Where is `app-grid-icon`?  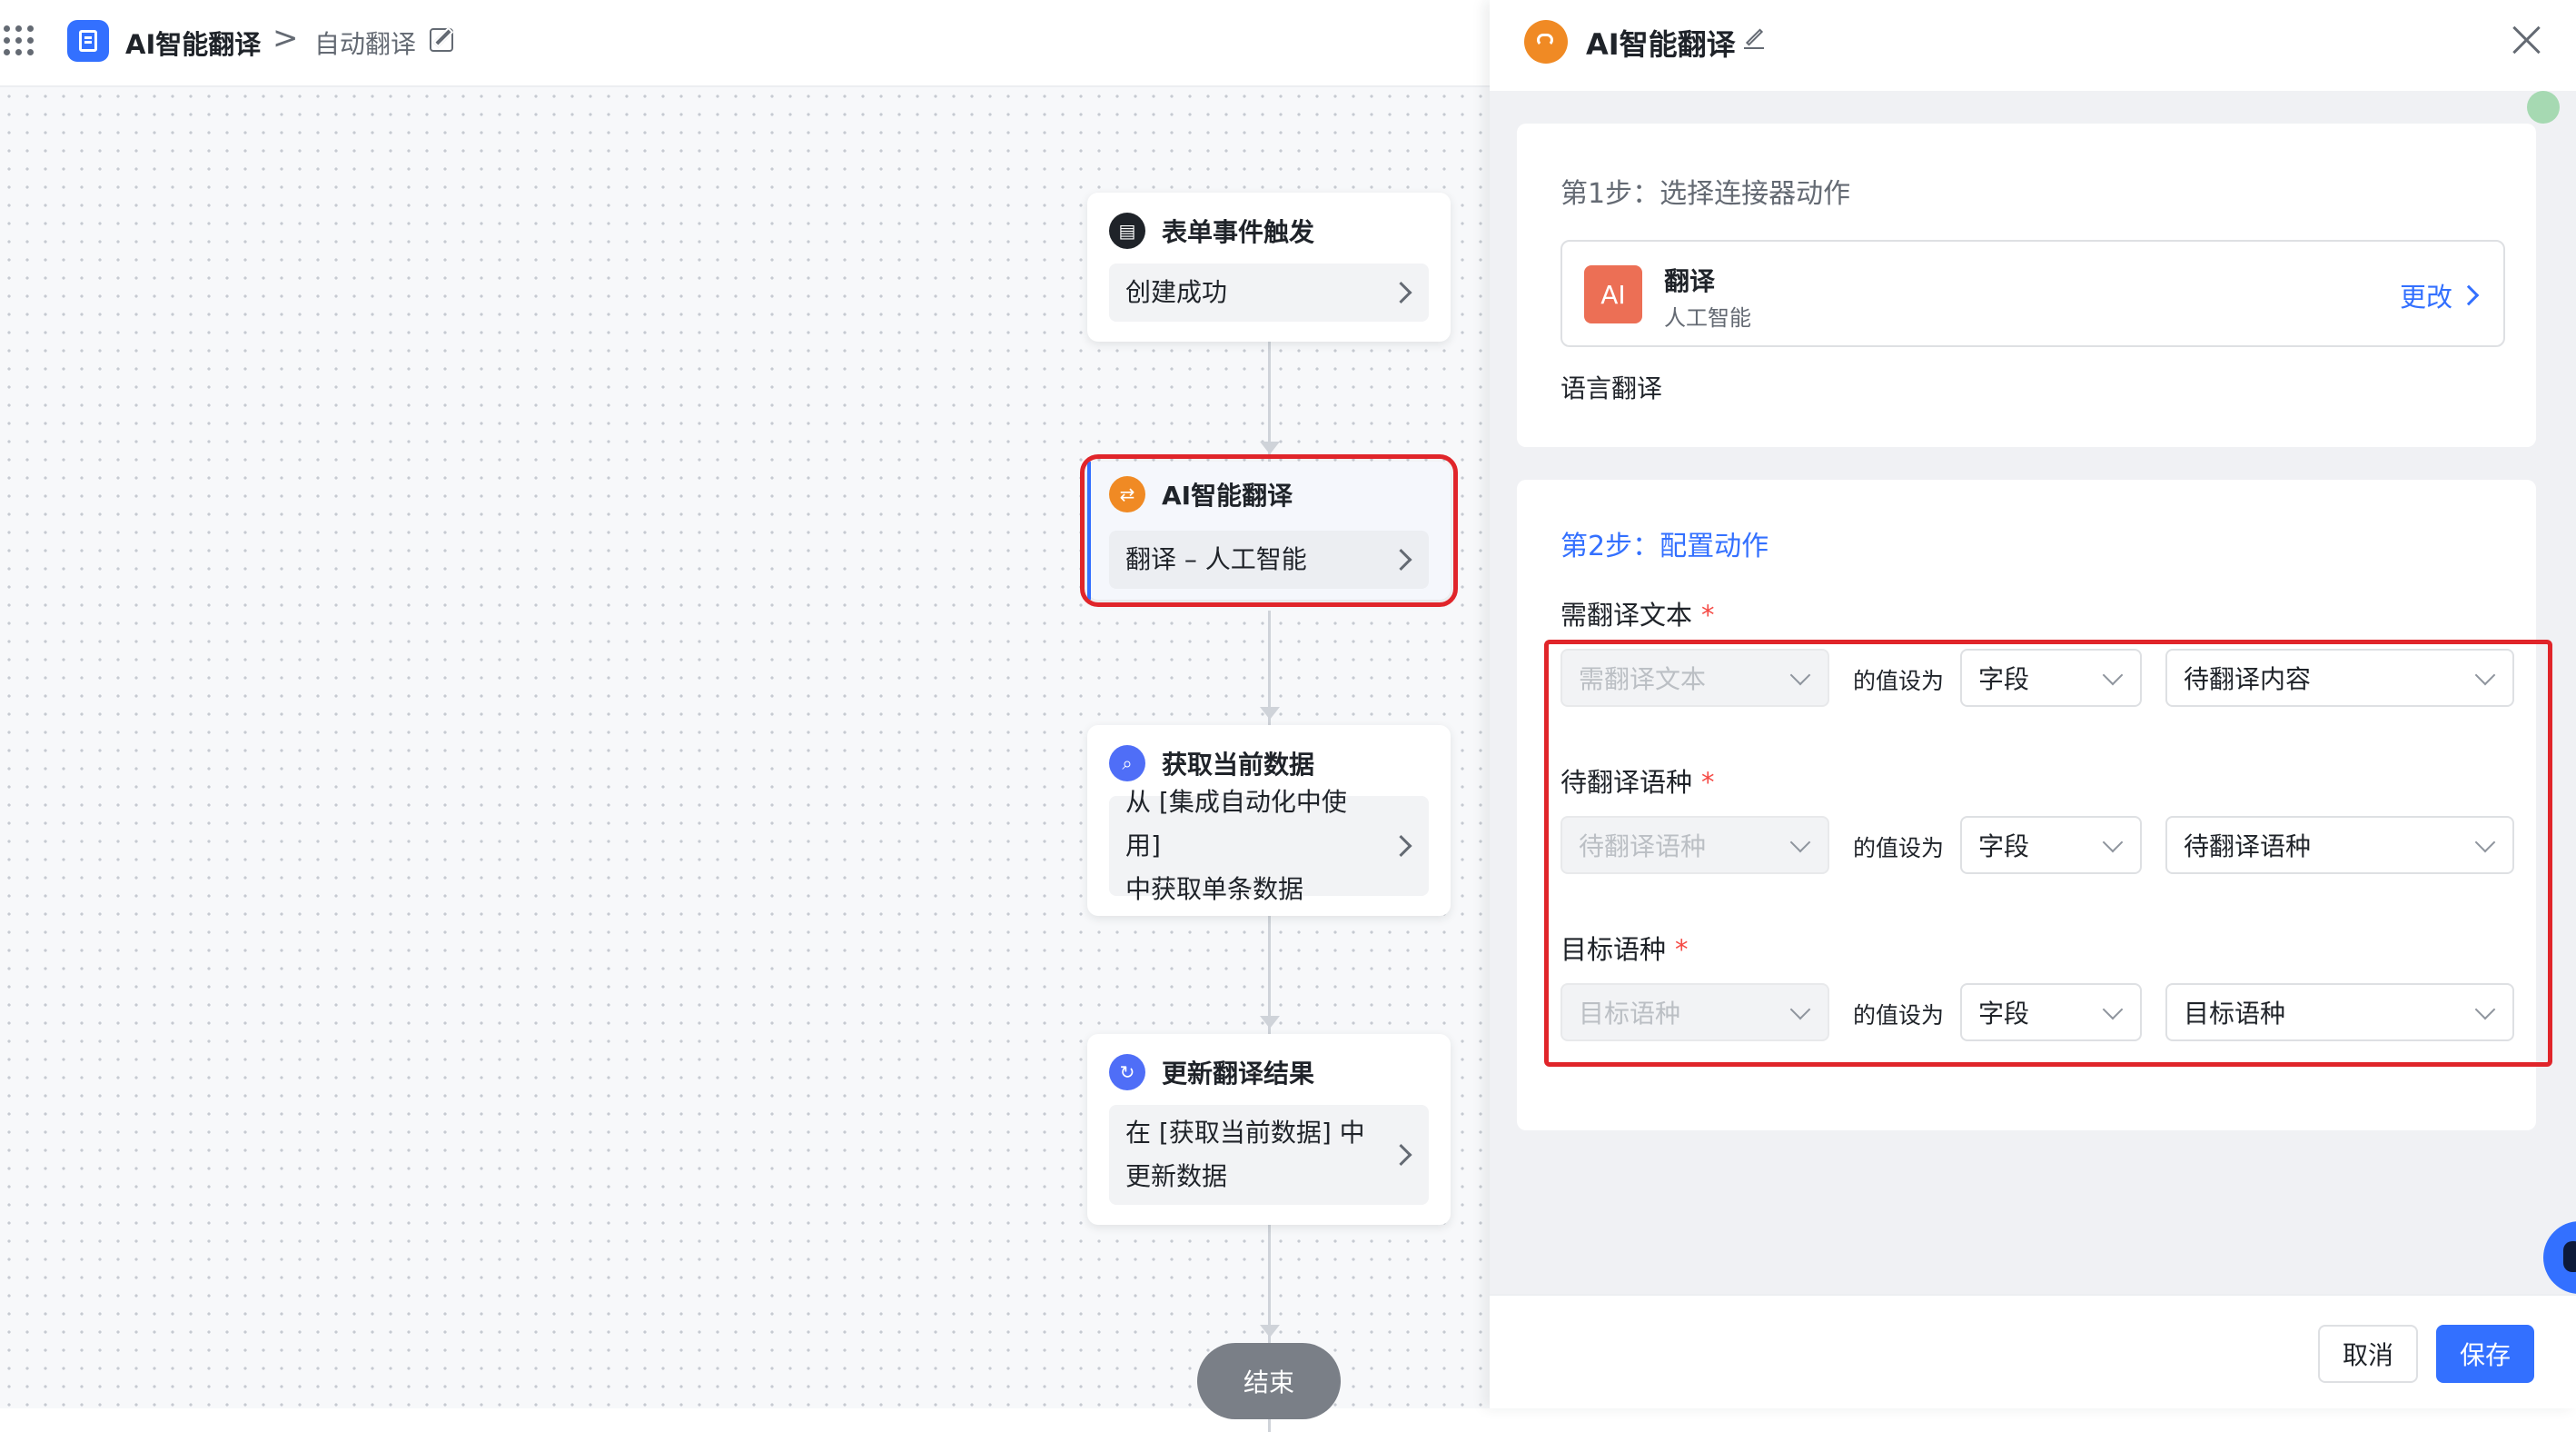 app-grid-icon is located at coordinates (19, 40).